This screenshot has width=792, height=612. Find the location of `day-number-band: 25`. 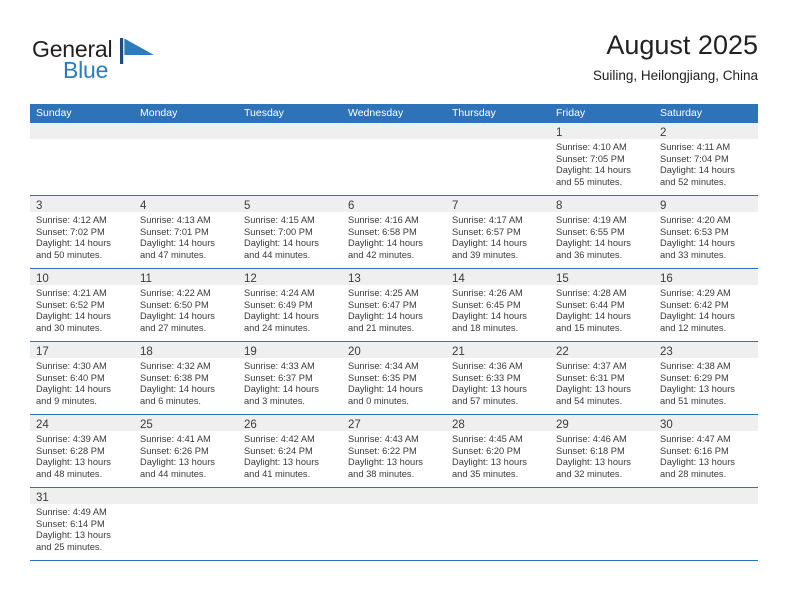

day-number-band: 25 is located at coordinates (186, 423).